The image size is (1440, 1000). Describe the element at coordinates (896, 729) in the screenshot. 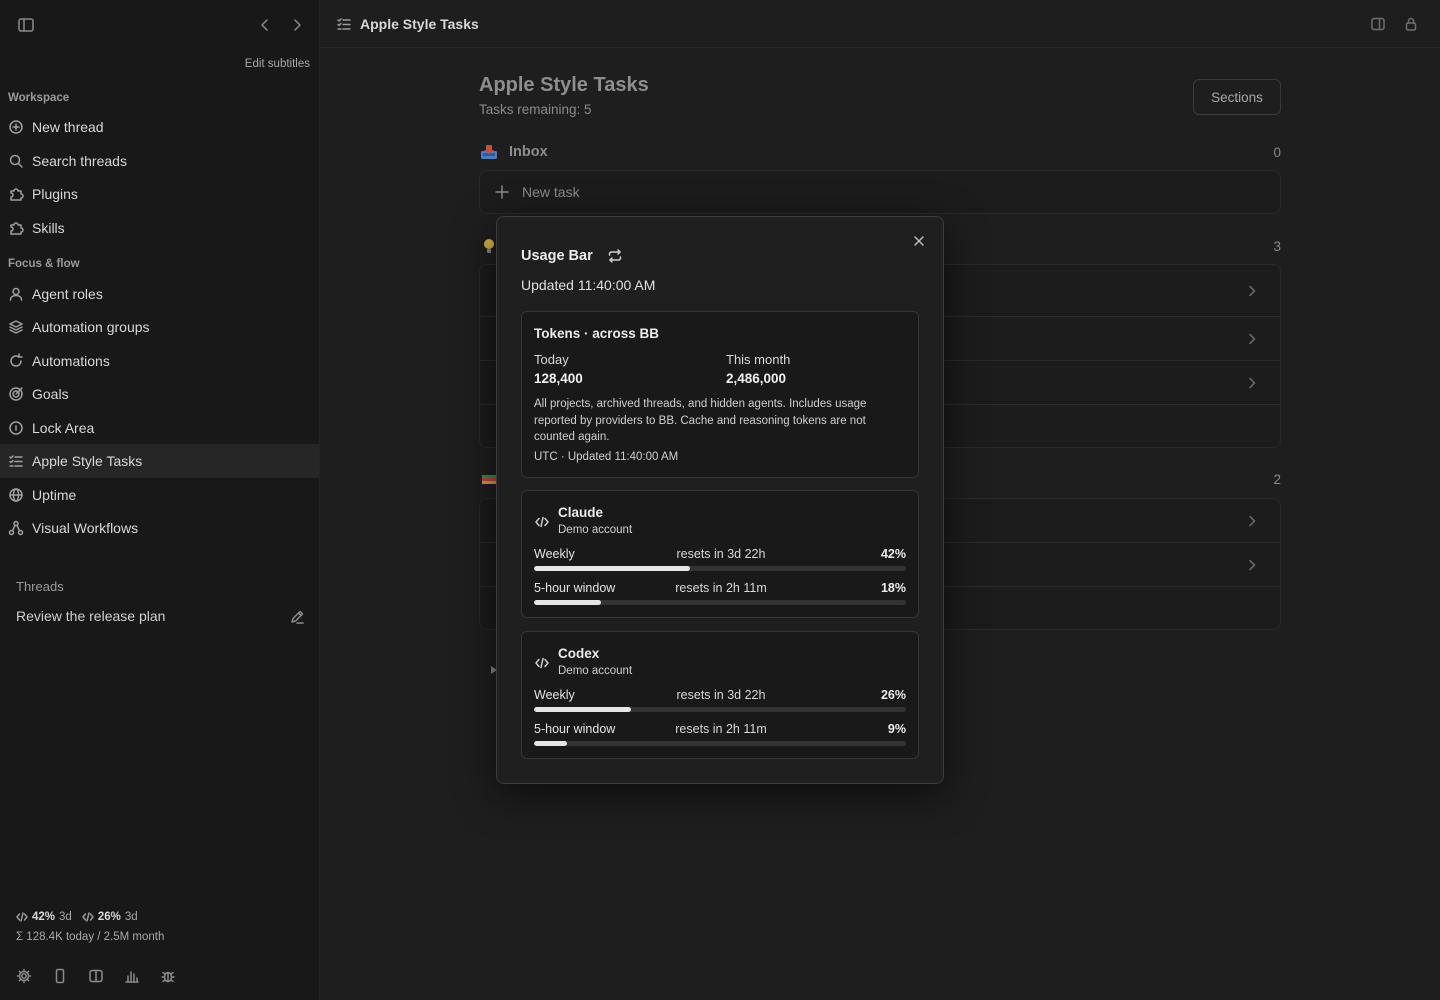

I see `limit-percent: 9%` at that location.